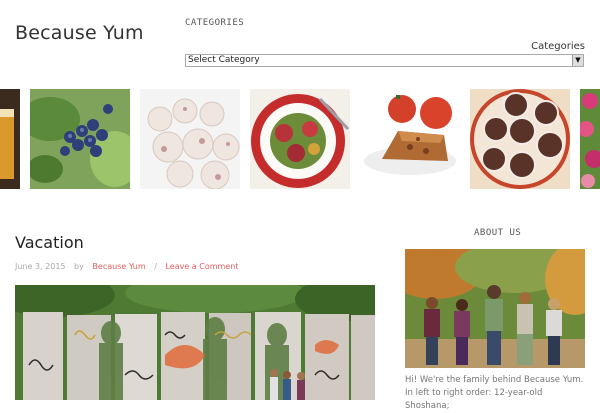 The width and height of the screenshot is (600, 413). I want to click on leave-comment-link: Leave a Comment, so click(201, 266).